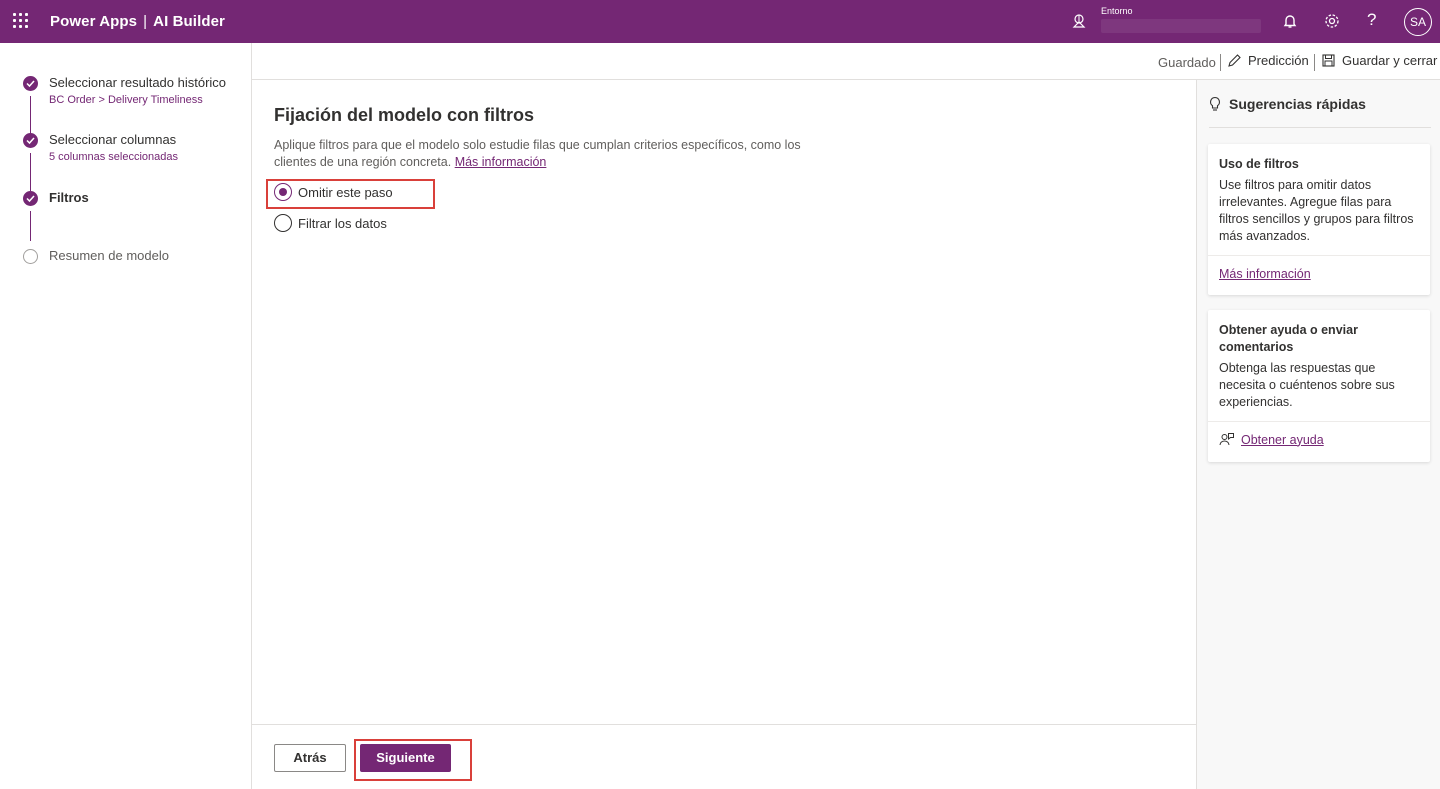 The image size is (1440, 789). Describe the element at coordinates (1290, 21) in the screenshot. I see `notifications-icon` at that location.